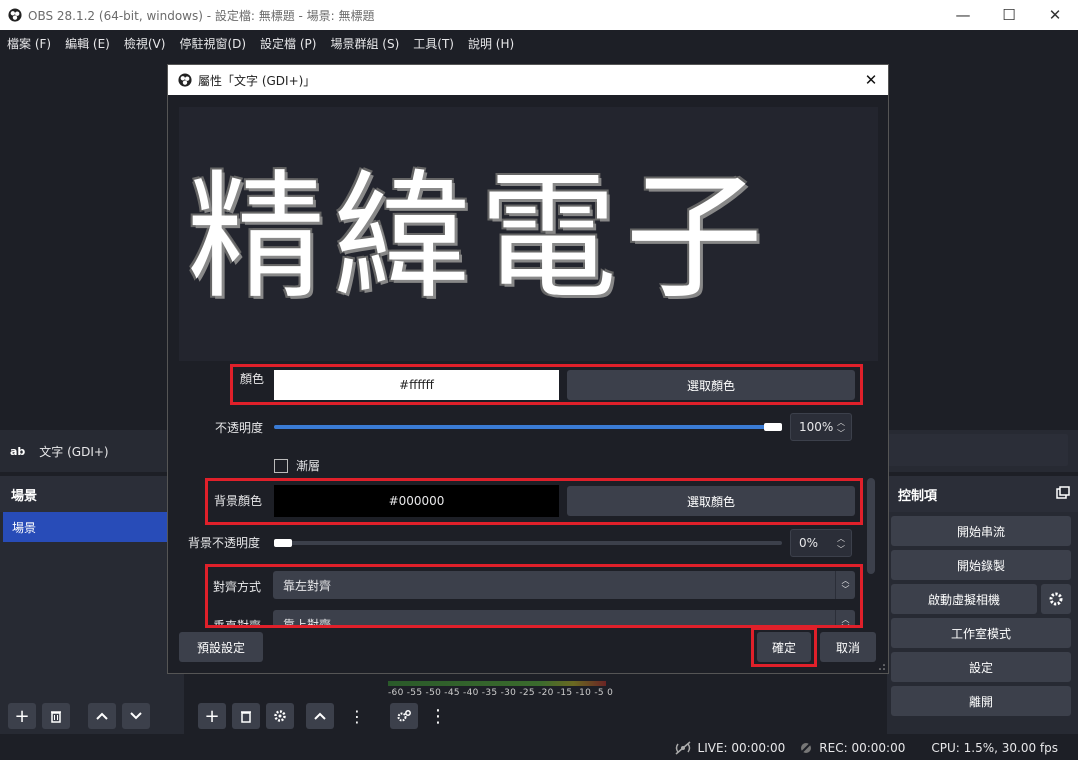 The width and height of the screenshot is (1078, 760). I want to click on undock-icon, so click(1063, 493).